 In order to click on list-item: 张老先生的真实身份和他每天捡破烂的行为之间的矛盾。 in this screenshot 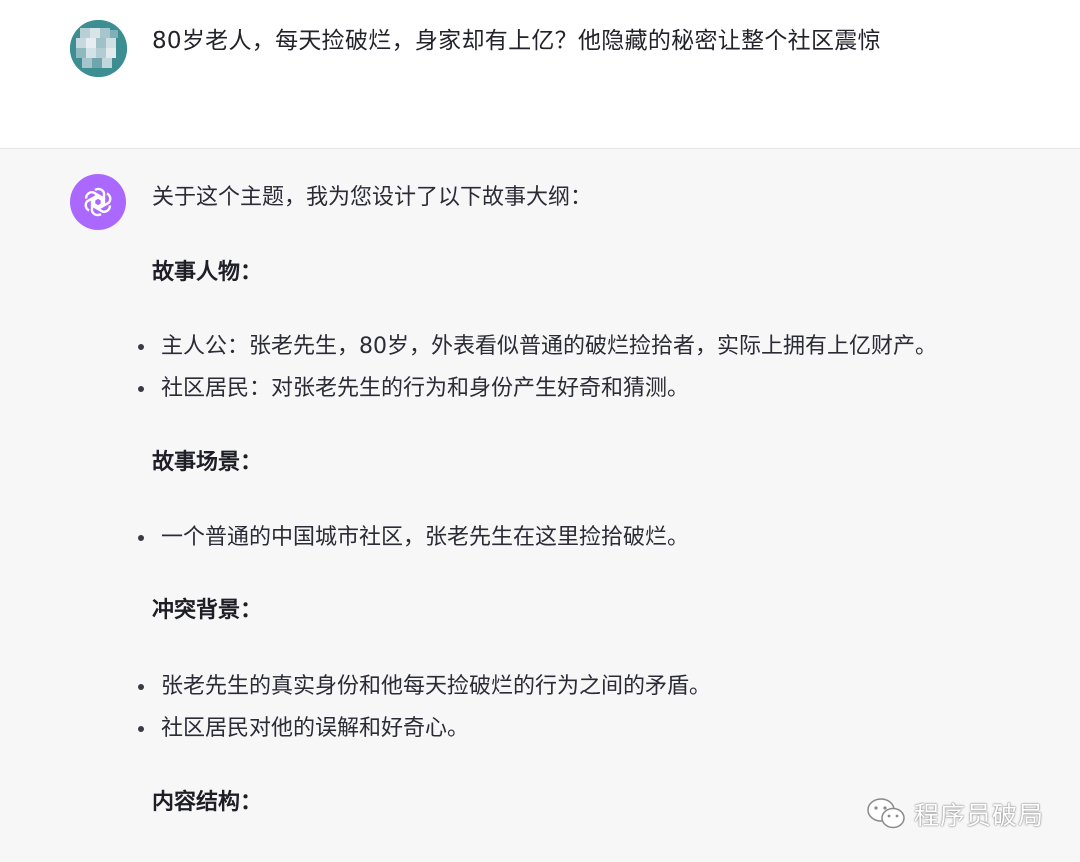, I will do `click(424, 687)`.